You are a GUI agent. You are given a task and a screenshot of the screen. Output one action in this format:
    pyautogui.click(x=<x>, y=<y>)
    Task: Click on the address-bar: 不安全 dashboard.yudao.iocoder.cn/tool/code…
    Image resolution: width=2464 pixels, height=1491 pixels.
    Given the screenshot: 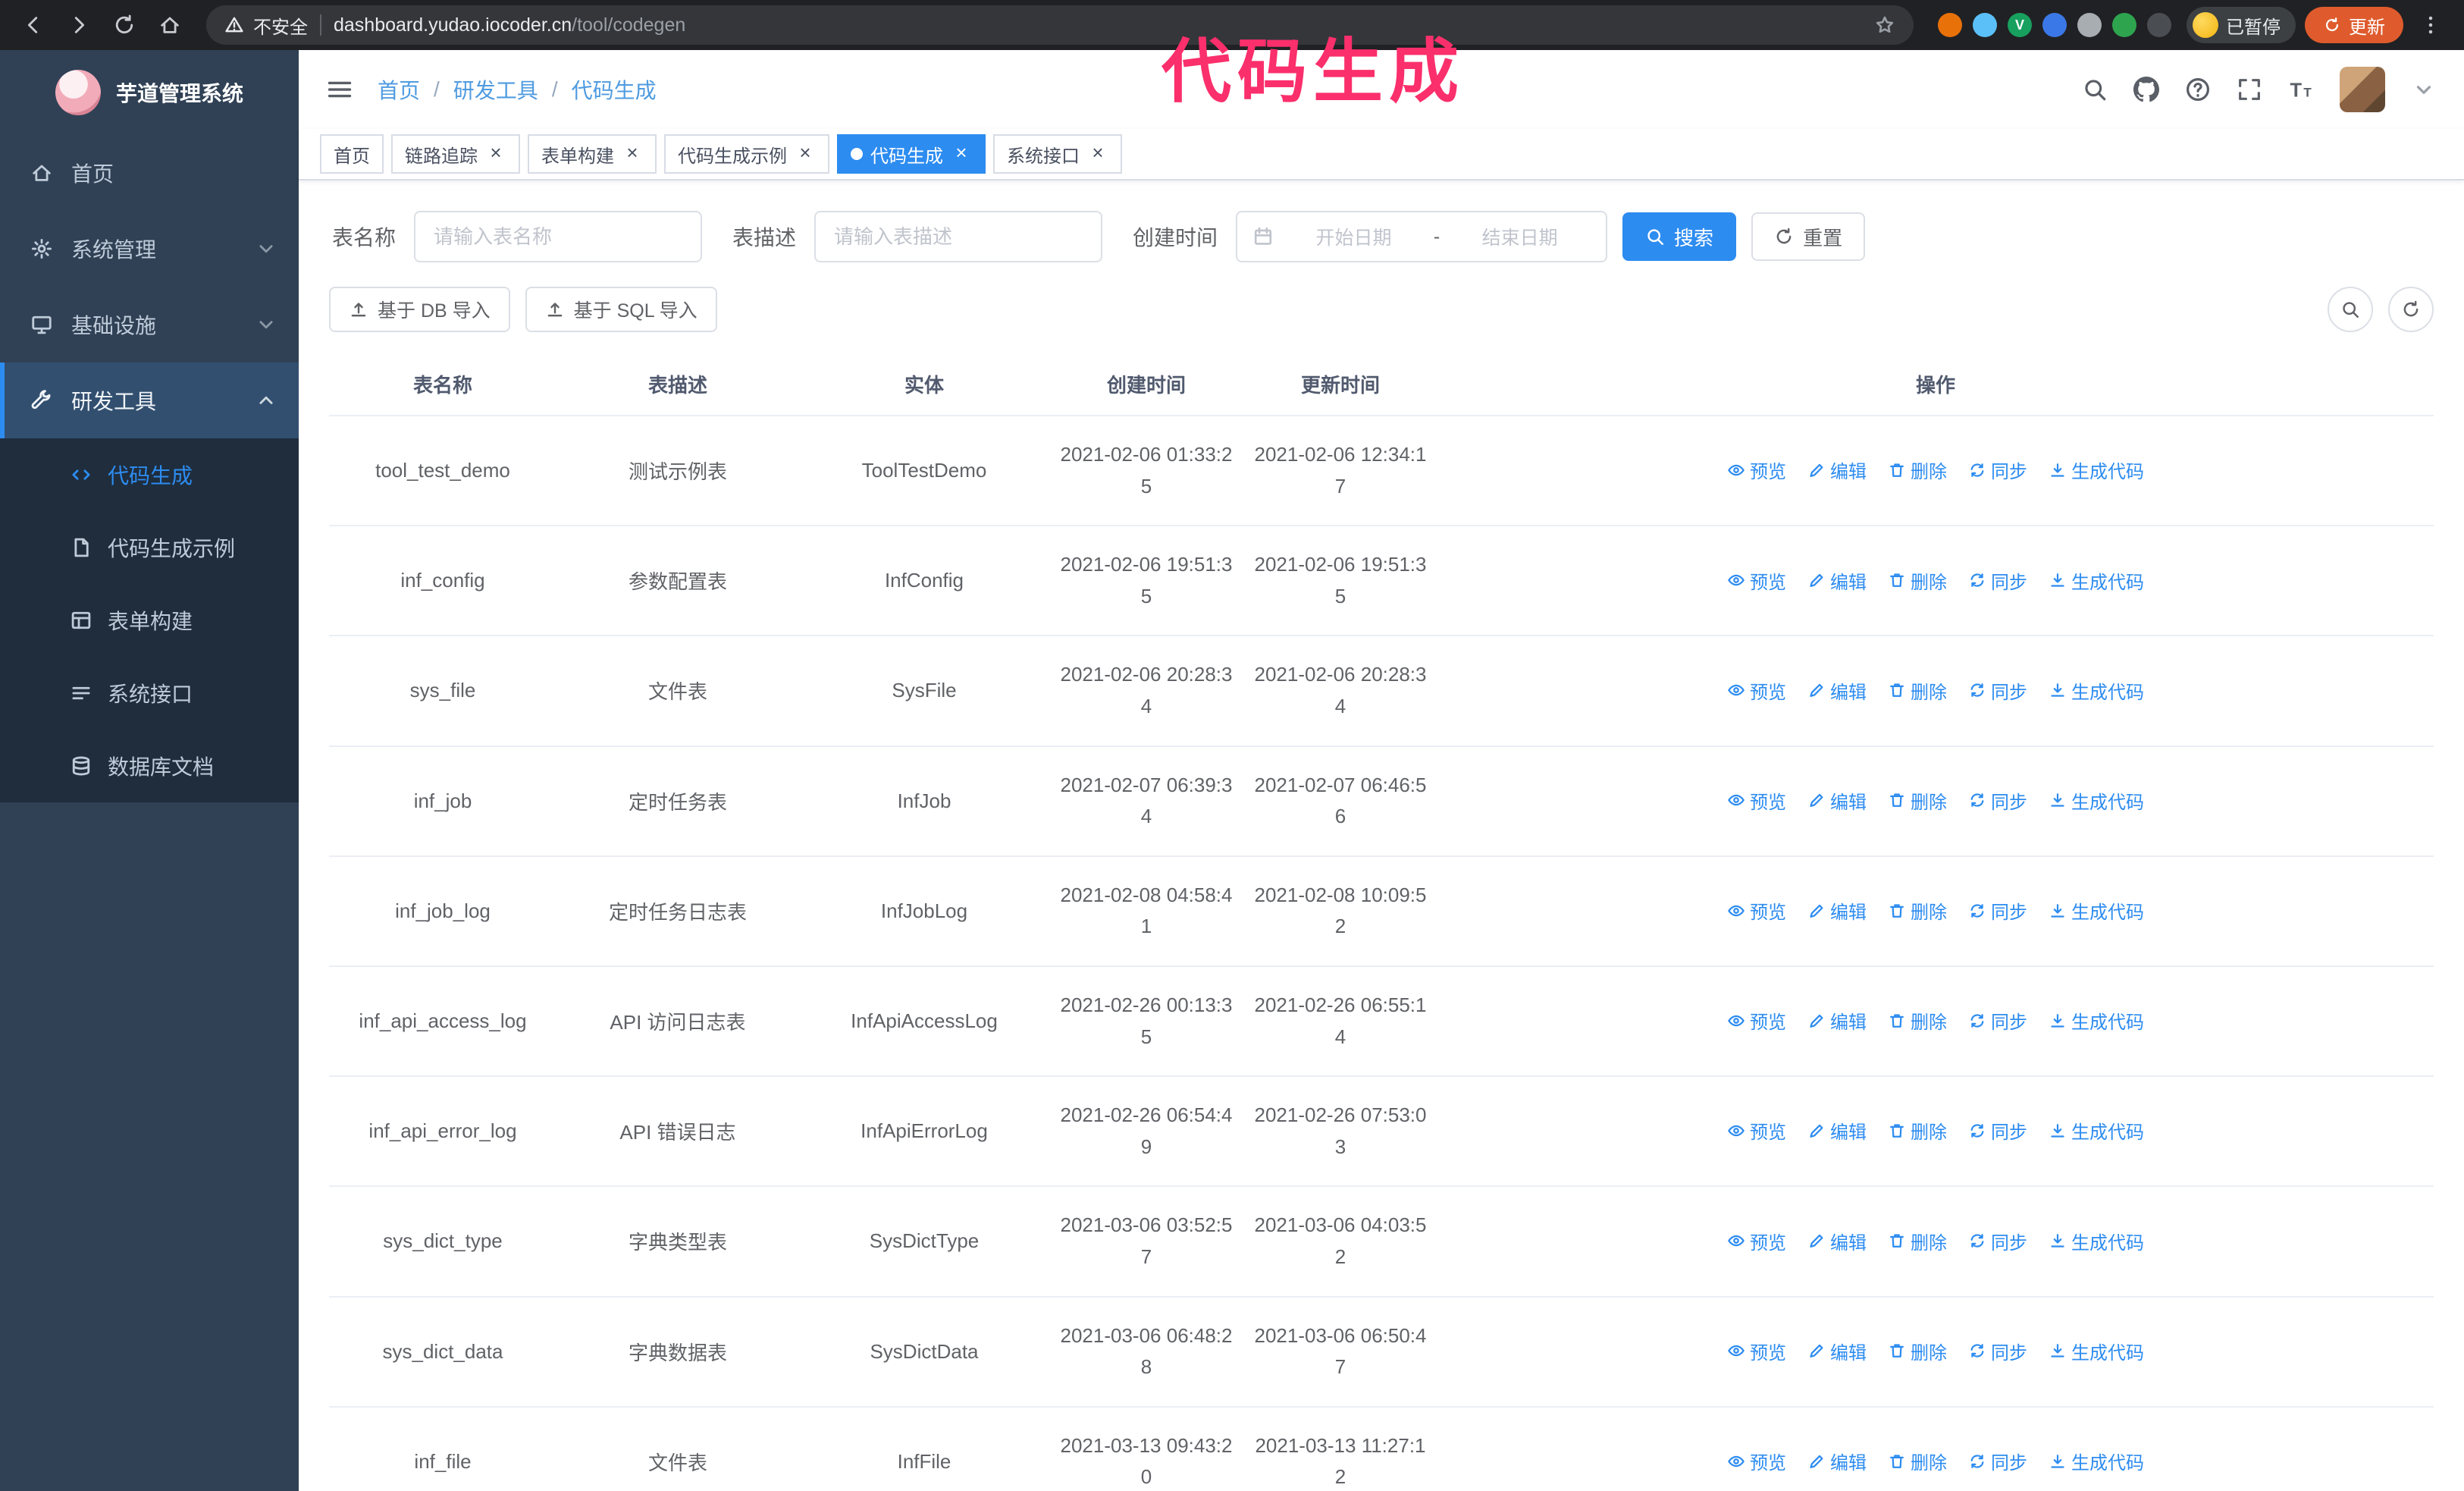 What is the action you would take?
    pyautogui.click(x=1060, y=25)
    